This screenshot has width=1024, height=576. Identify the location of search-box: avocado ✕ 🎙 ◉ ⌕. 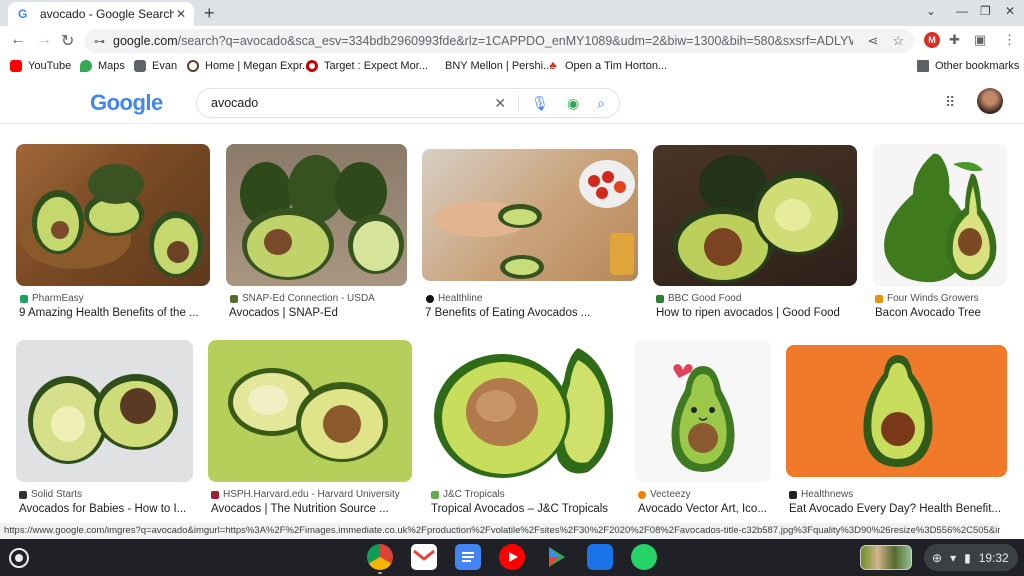
(408, 103).